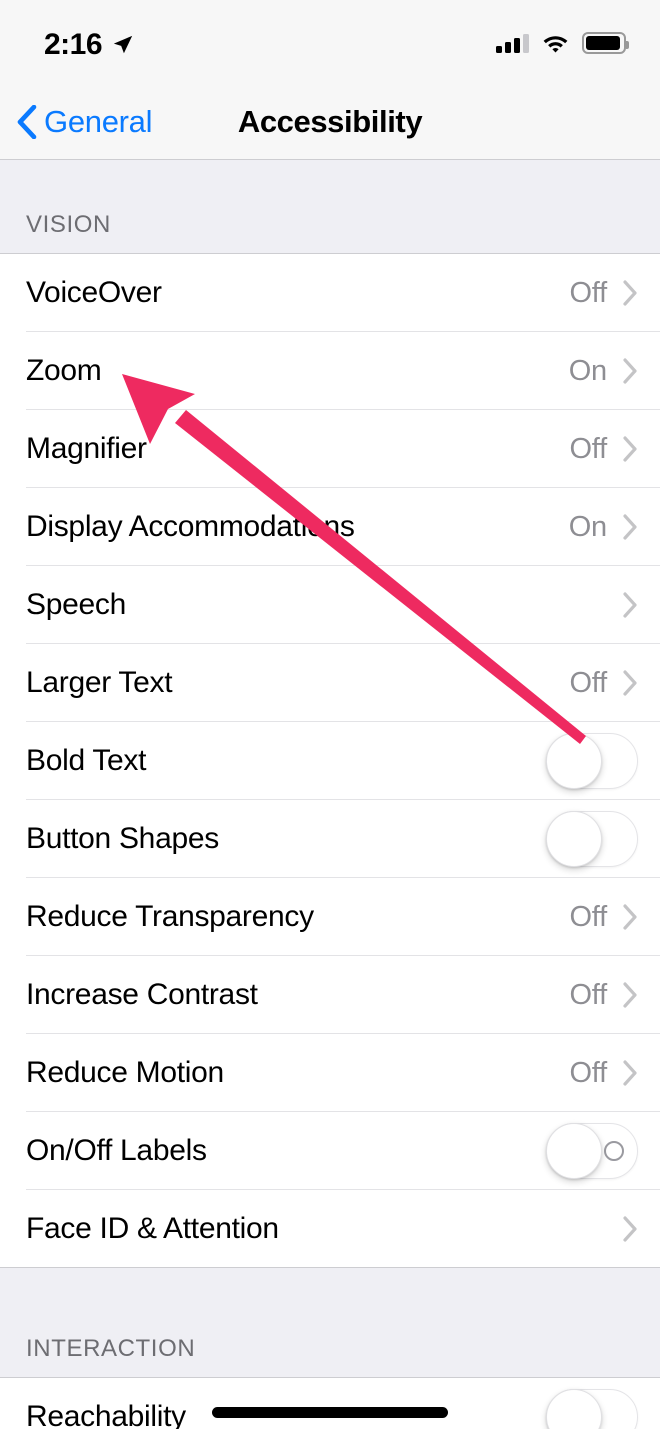 The image size is (660, 1429). Describe the element at coordinates (587, 526) in the screenshot. I see `row-display-accommodations-value: On` at that location.